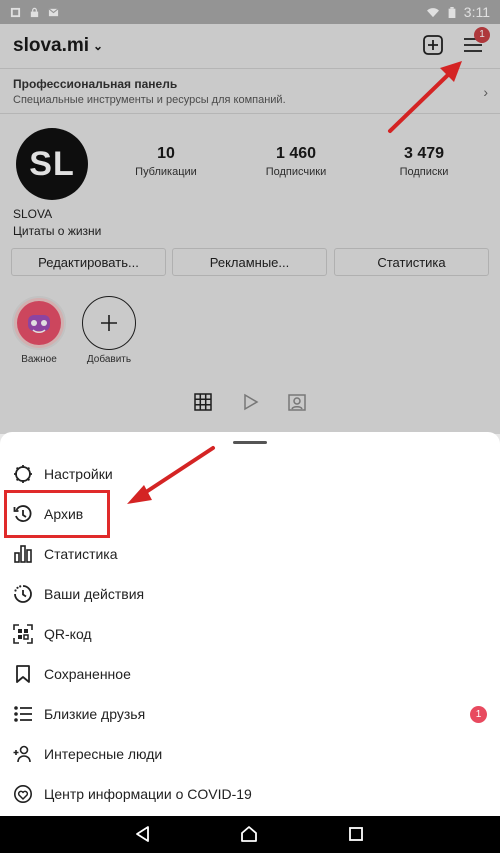 The height and width of the screenshot is (853, 500). Describe the element at coordinates (57, 231) in the screenshot. I see `bio: Цитаты о жизни` at that location.